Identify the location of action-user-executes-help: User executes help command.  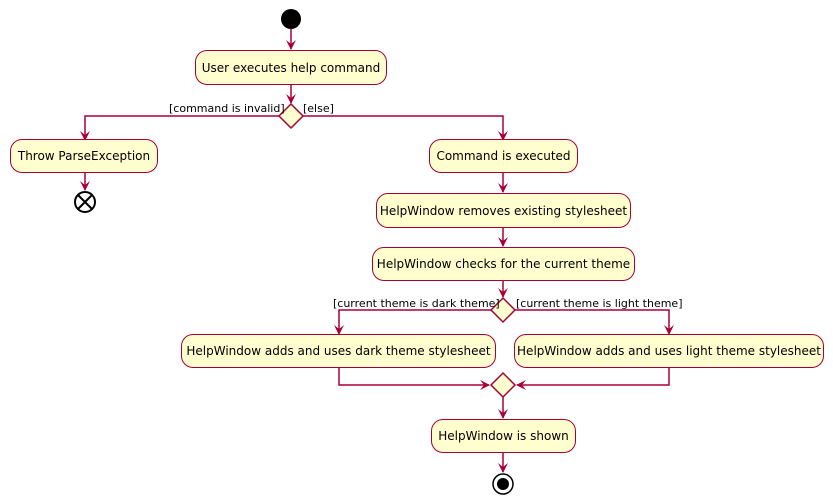
(291, 67).